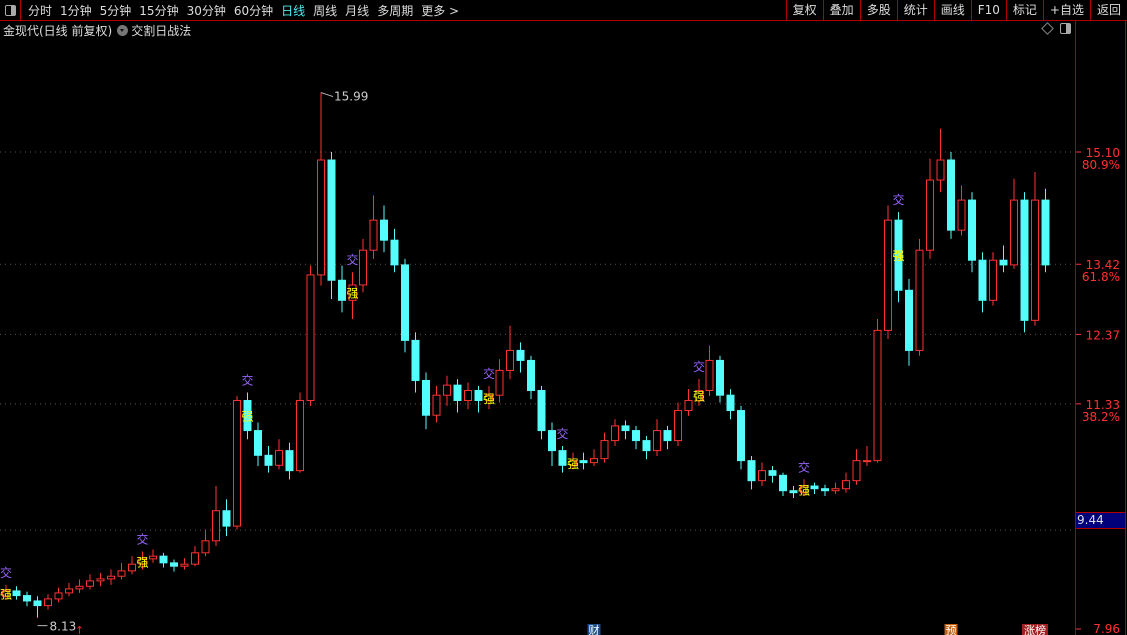  What do you see at coordinates (1075, 328) in the screenshot?
I see `axis-divider` at bounding box center [1075, 328].